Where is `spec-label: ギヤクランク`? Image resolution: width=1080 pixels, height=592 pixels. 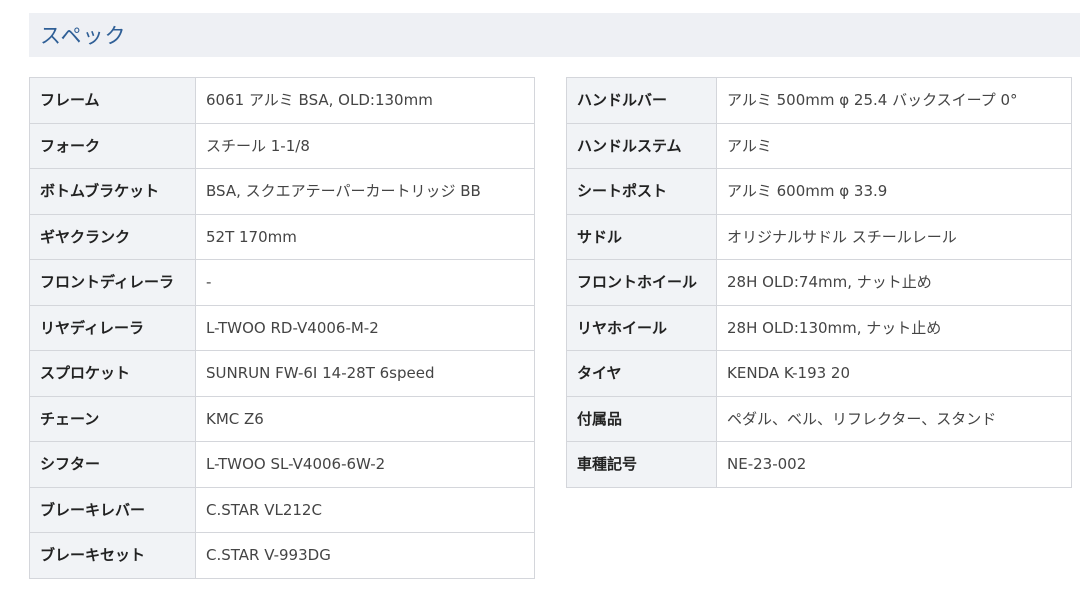
spec-label: ギヤクランク is located at coordinates (112, 236).